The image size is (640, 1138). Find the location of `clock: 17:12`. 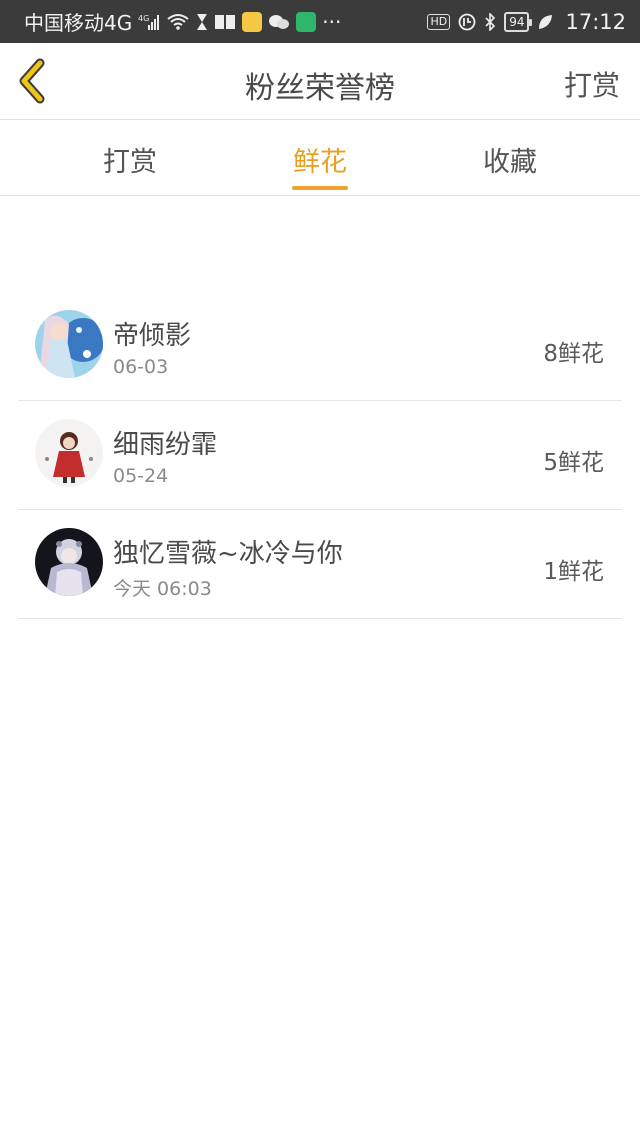

clock: 17:12 is located at coordinates (595, 21).